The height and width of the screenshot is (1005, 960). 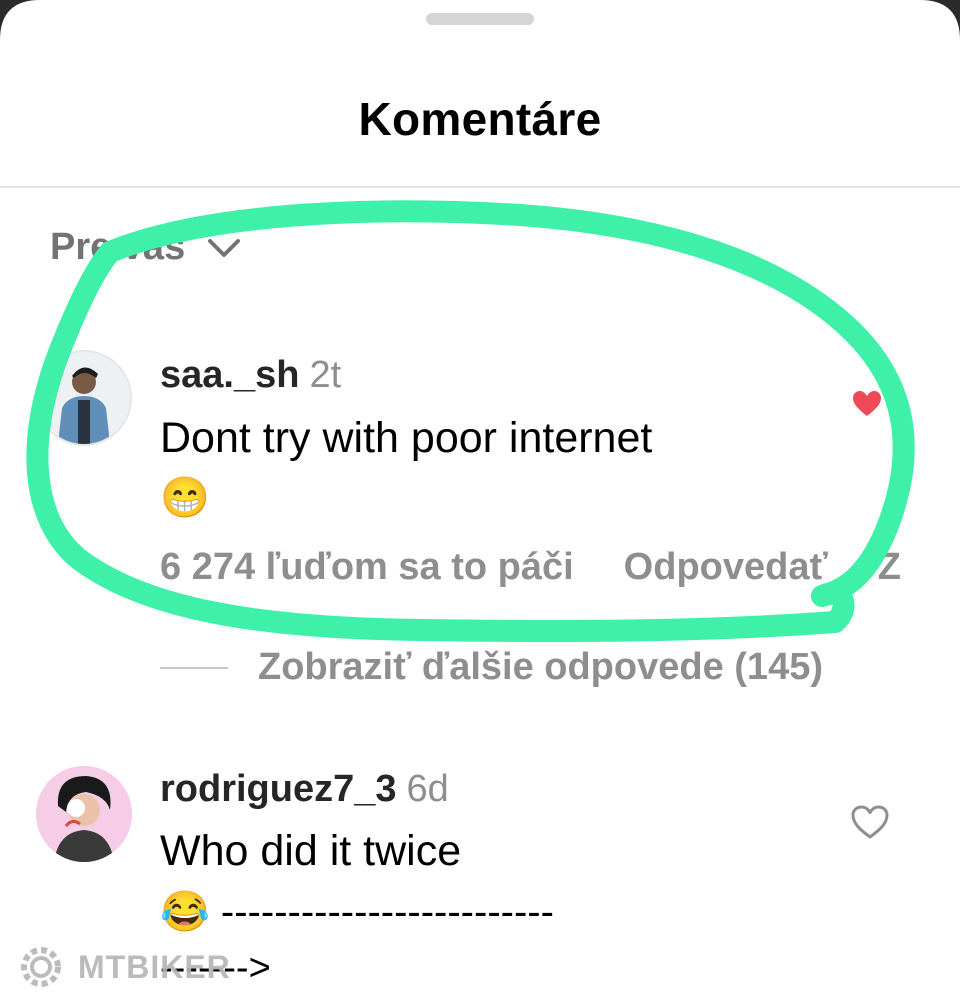 What do you see at coordinates (480, 119) in the screenshot?
I see `page-title: Komentáre` at bounding box center [480, 119].